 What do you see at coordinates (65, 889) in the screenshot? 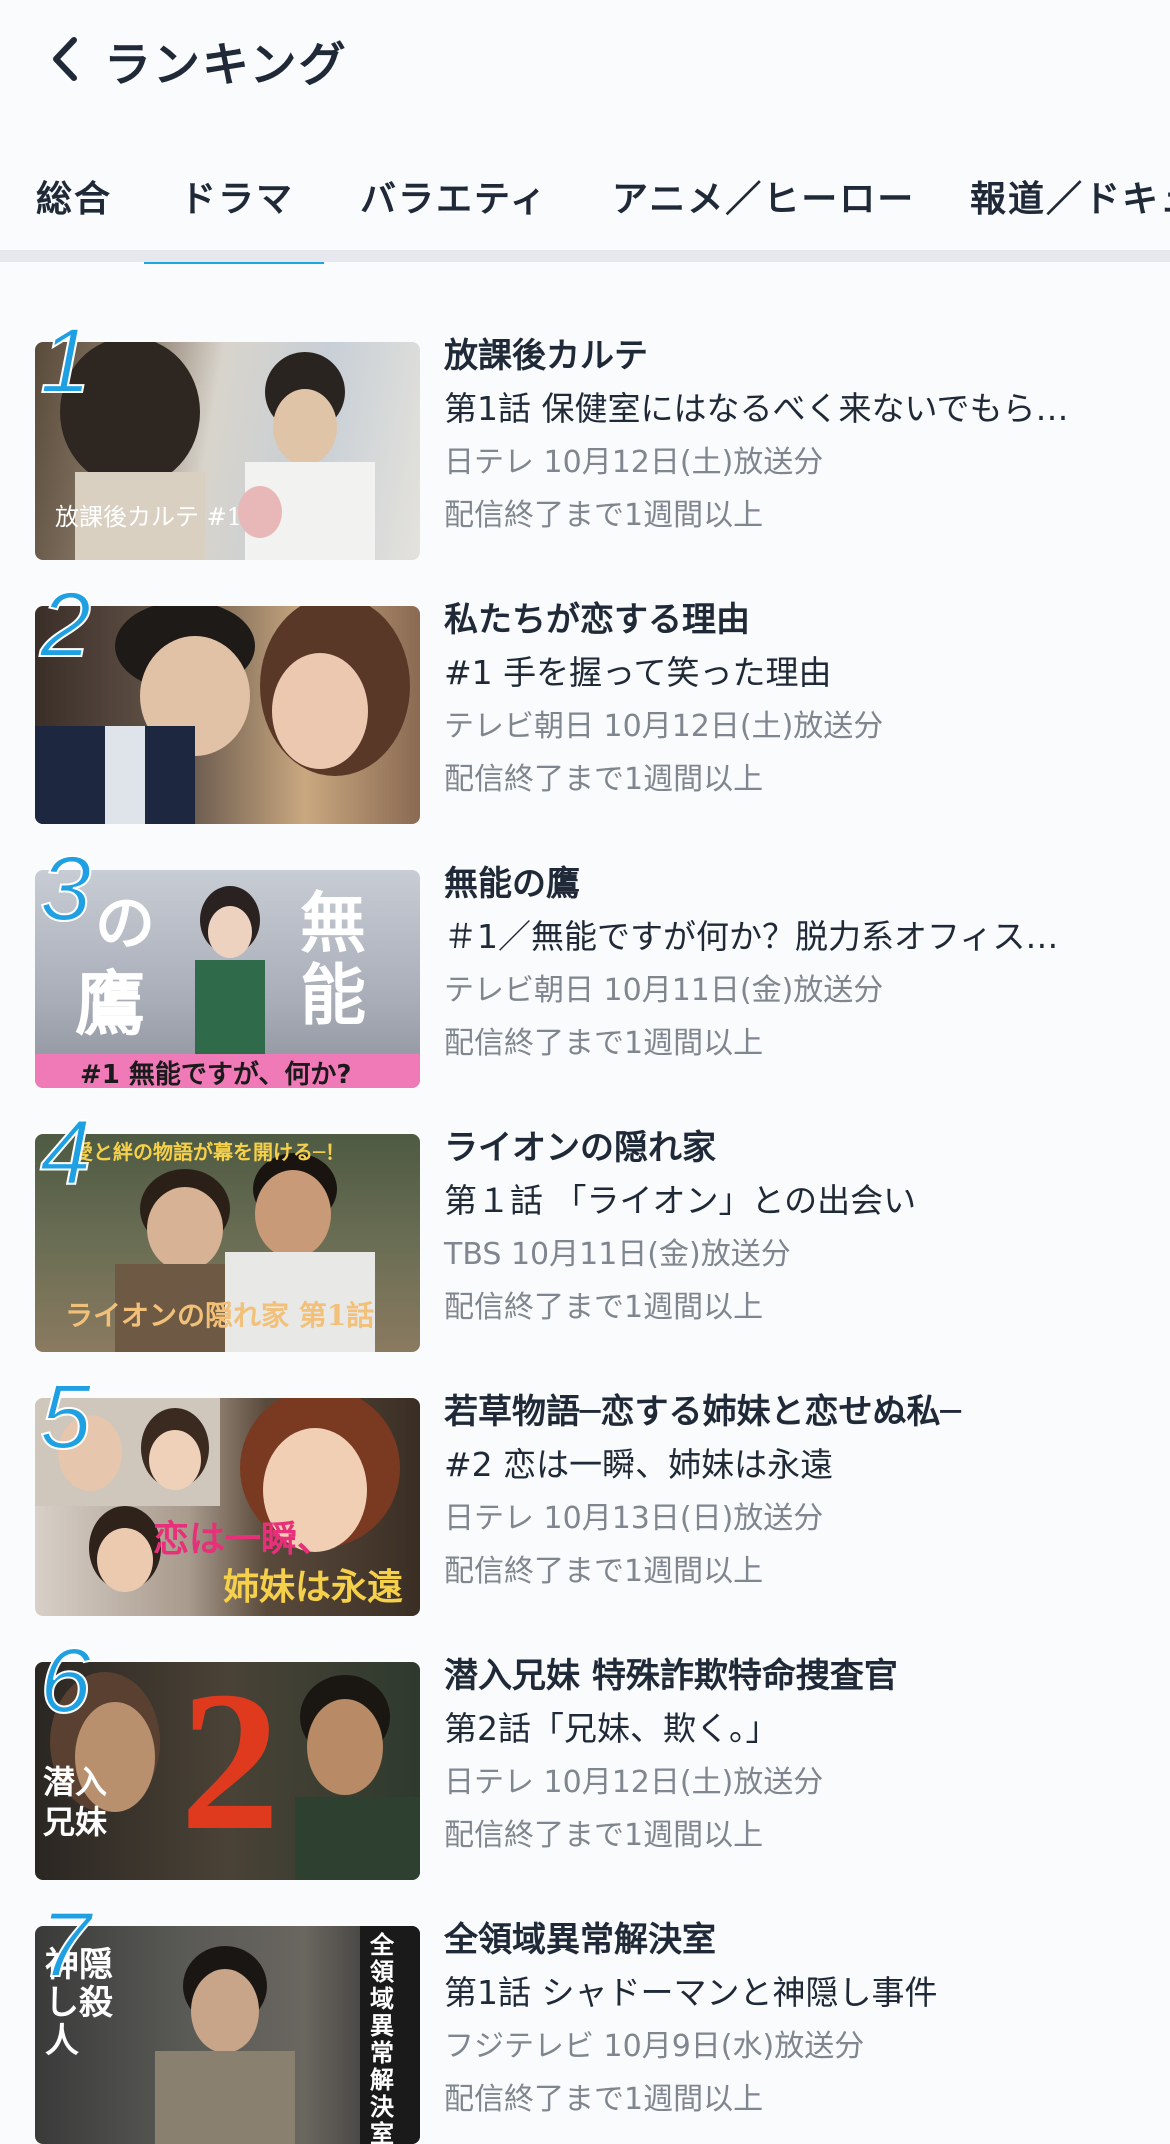
I see `rank-number: 3` at bounding box center [65, 889].